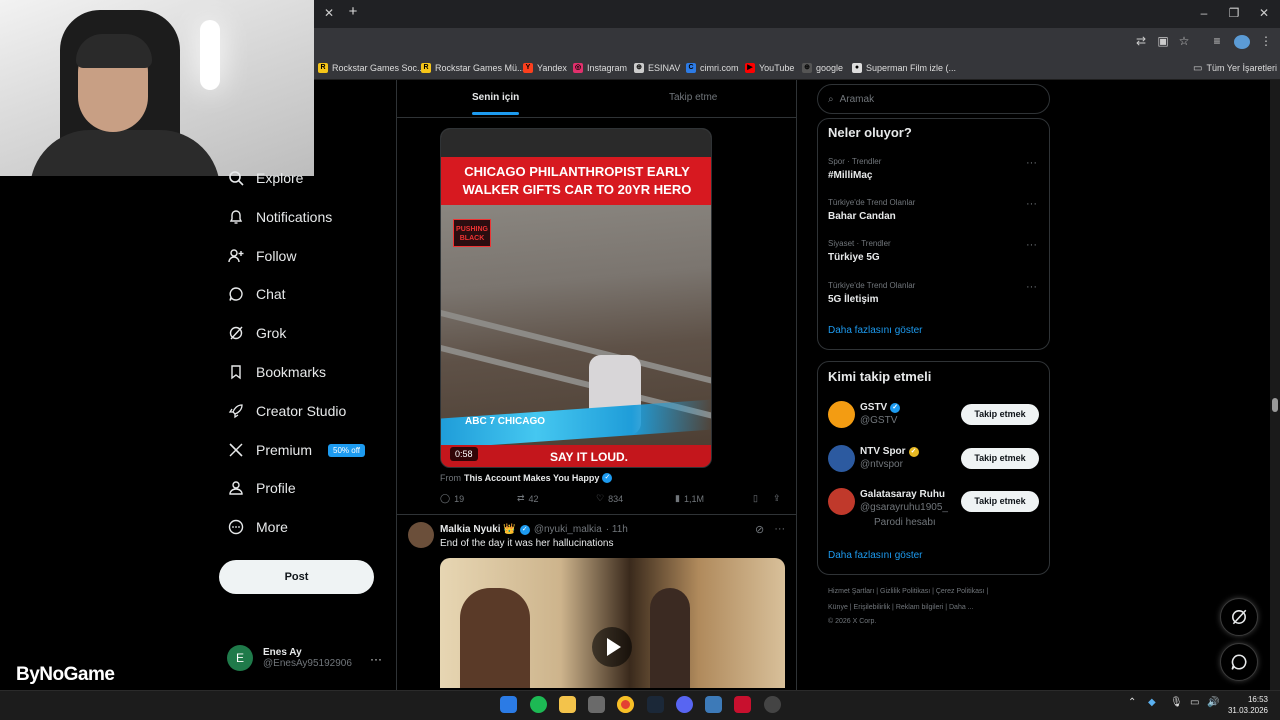 This screenshot has width=1280, height=720. Describe the element at coordinates (289, 658) in the screenshot. I see `account-switcher: E Enes Ay @EnesAy95192906` at that location.